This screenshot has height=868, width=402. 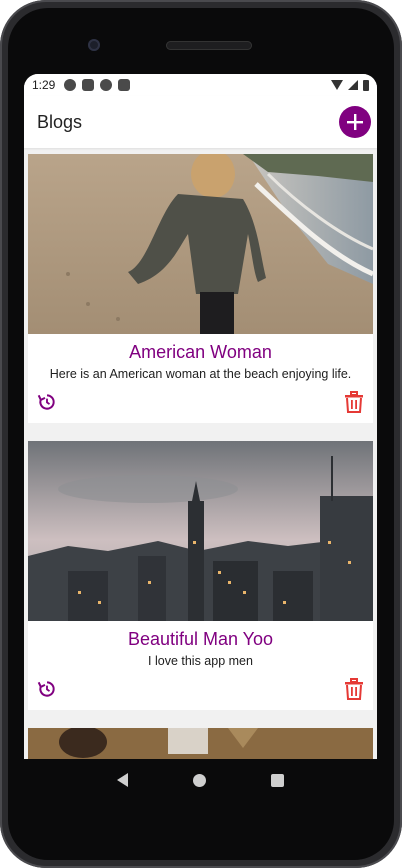 I want to click on page-title: Blogs, so click(x=60, y=121).